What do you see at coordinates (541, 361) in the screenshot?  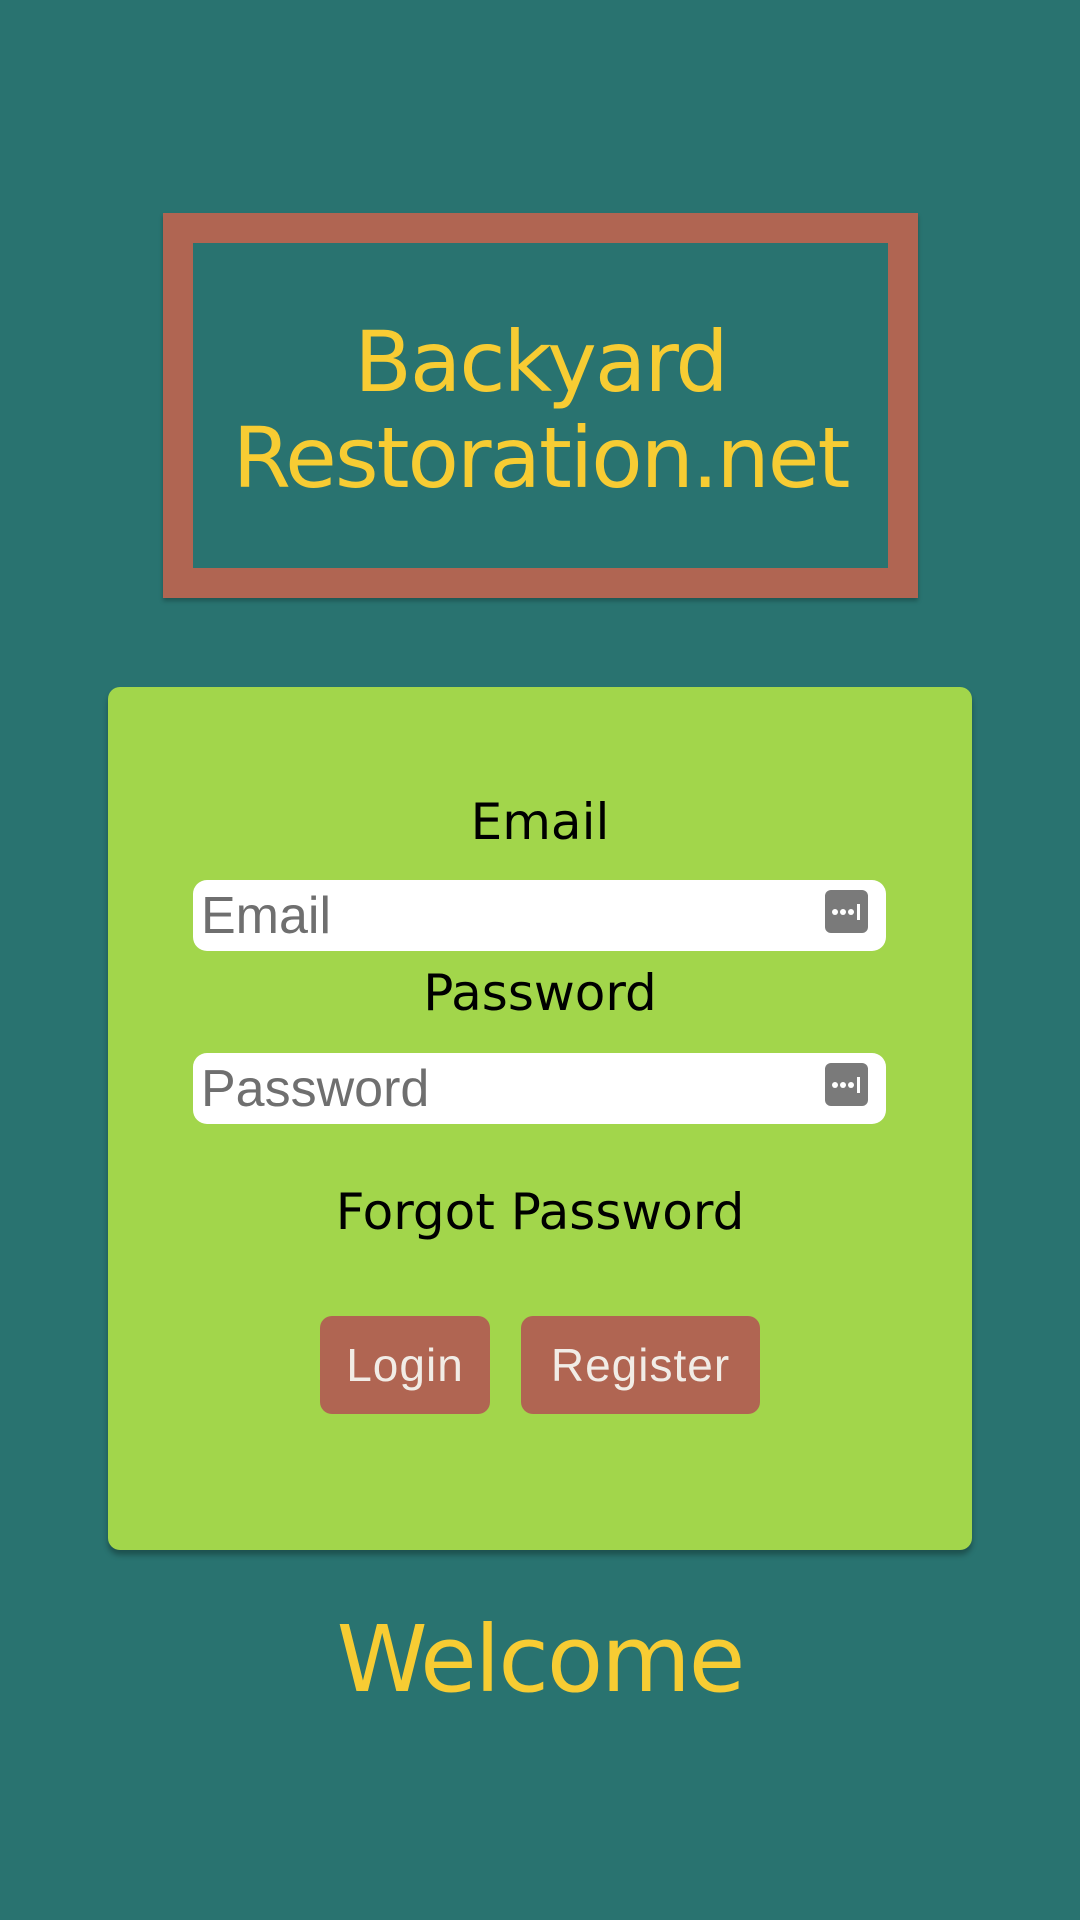 I see `site-title-line-1: Backyard` at bounding box center [541, 361].